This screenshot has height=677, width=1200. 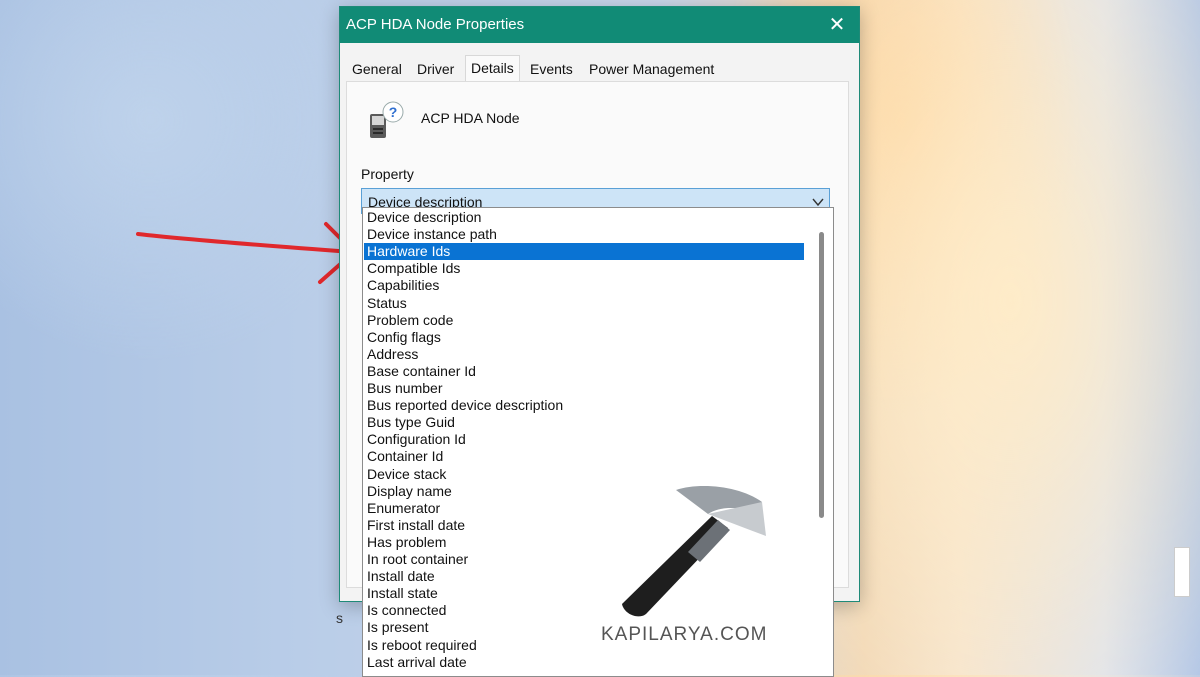 What do you see at coordinates (599, 25) in the screenshot?
I see `title-bar: ACP HDA Node Properties ✕` at bounding box center [599, 25].